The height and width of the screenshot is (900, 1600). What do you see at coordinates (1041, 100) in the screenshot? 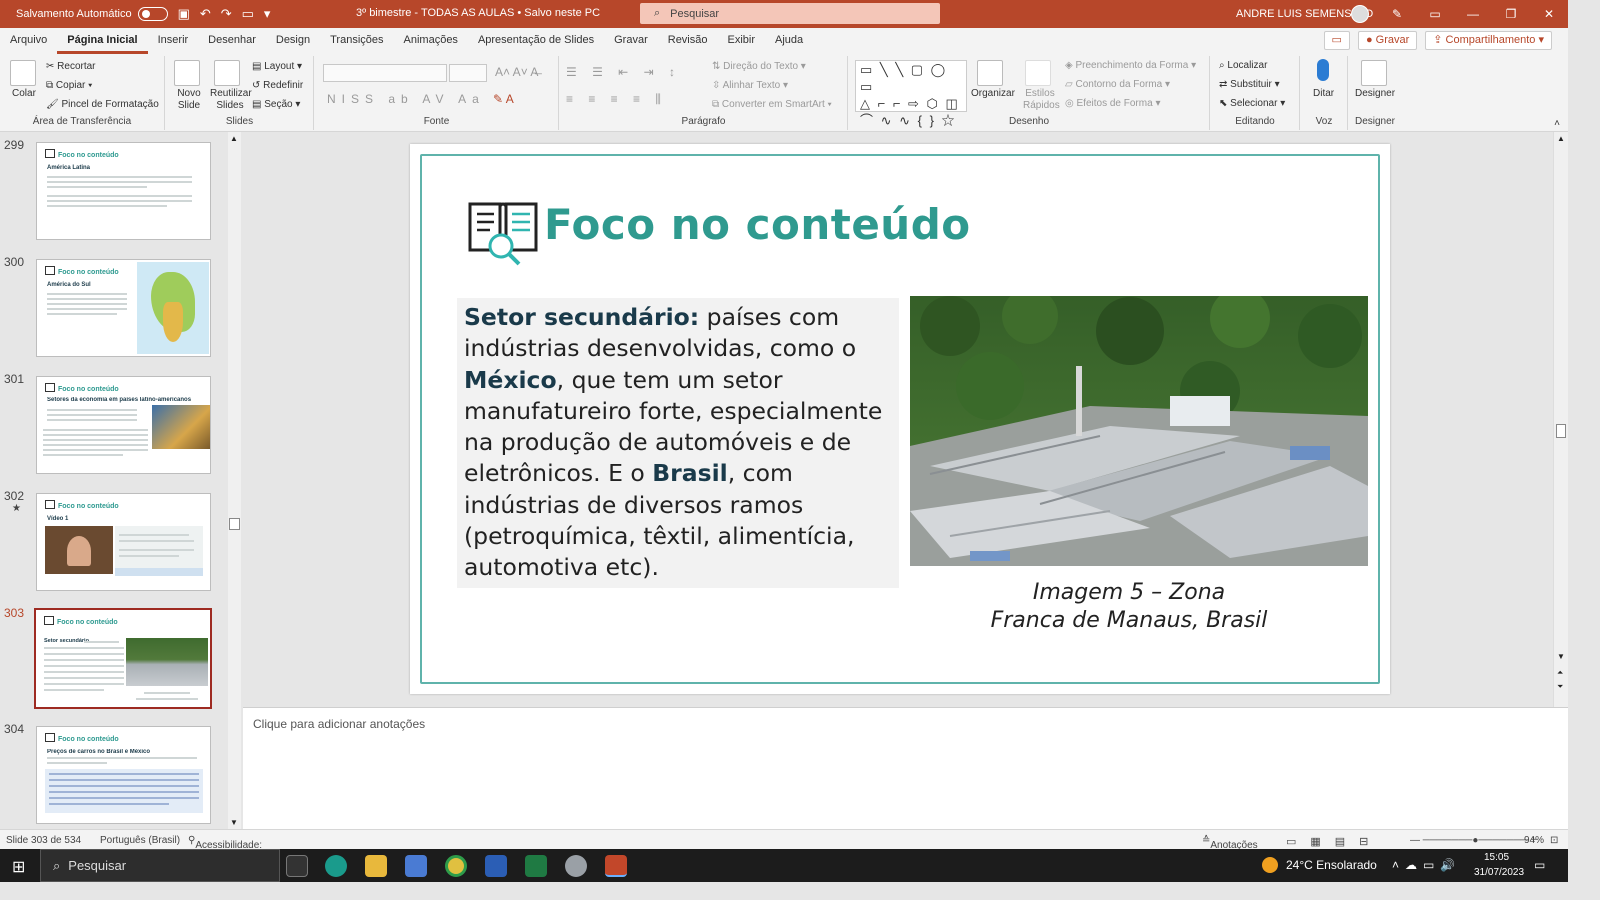
I see `quick-styles-button: Estilos Rápidos` at bounding box center [1041, 100].